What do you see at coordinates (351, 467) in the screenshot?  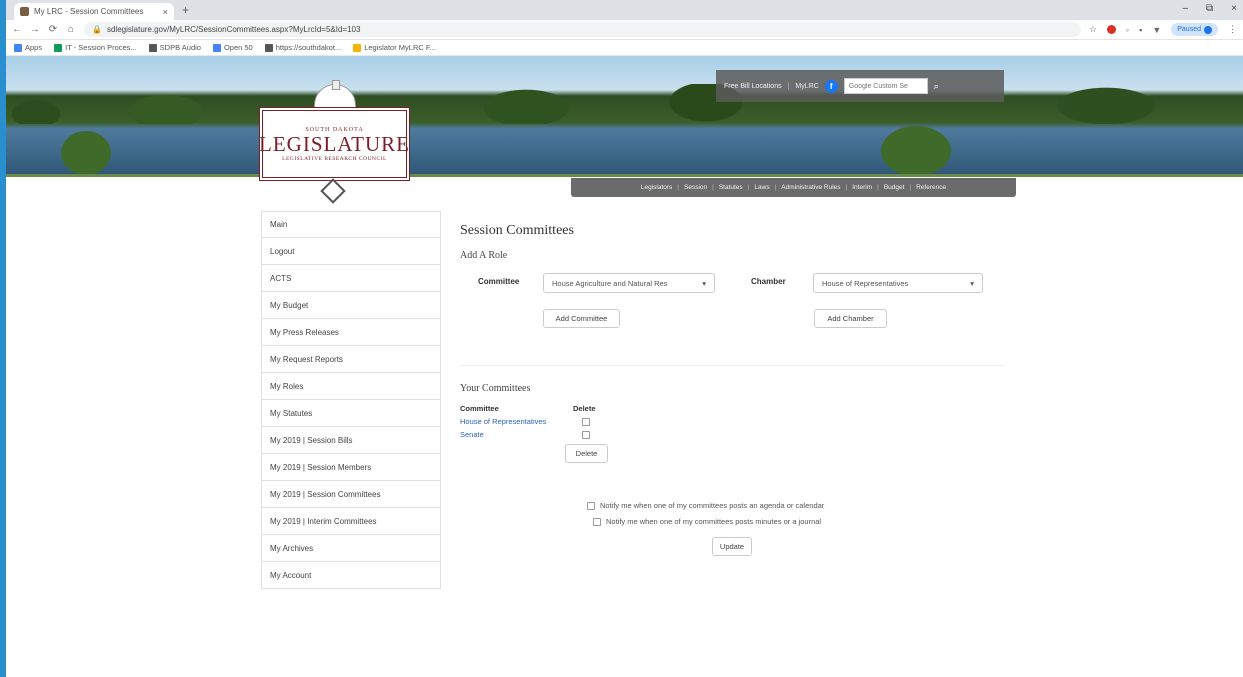 I see `sidebar-item: My 2019 | Session Members` at bounding box center [351, 467].